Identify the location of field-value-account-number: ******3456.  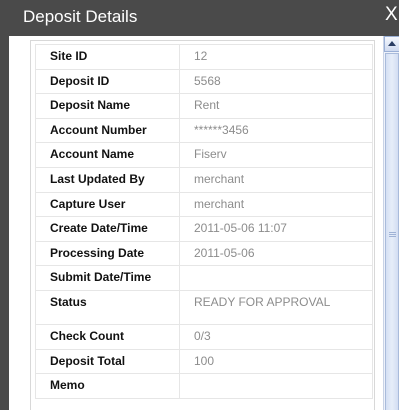
(276, 130).